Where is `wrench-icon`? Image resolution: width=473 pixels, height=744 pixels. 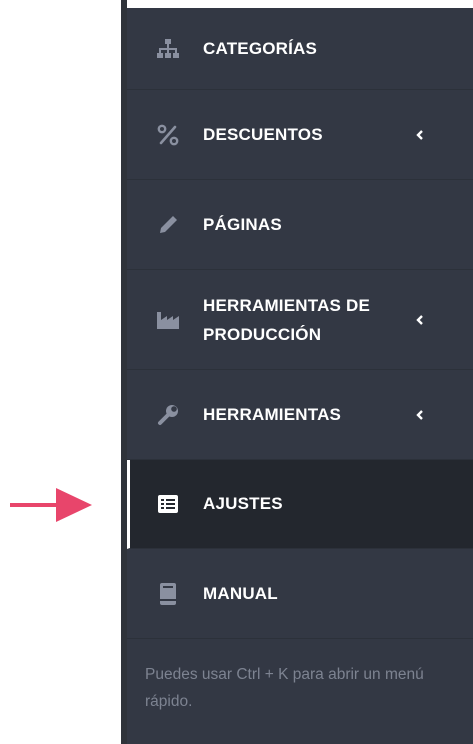 wrench-icon is located at coordinates (168, 415).